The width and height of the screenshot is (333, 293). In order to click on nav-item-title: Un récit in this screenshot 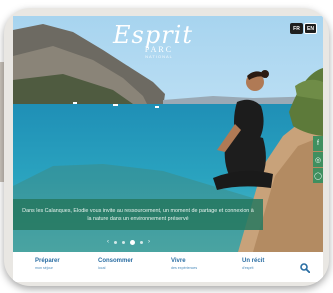, I will do `click(253, 261)`.